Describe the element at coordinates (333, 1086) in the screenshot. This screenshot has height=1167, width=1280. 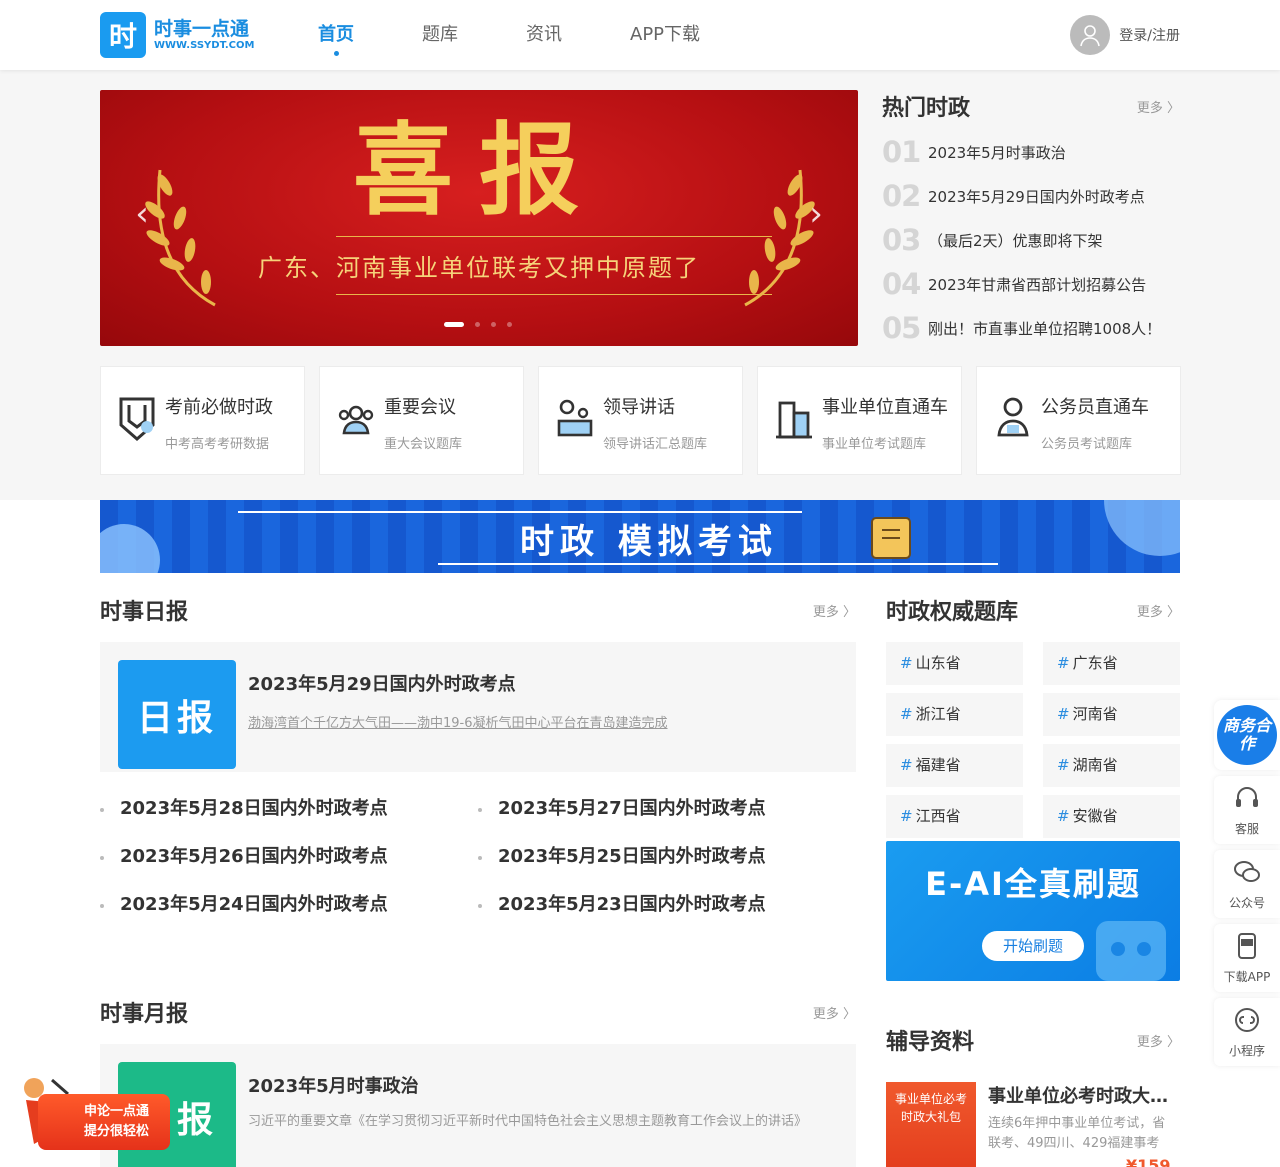
I see `monthly-feature-title: 2023年5月时事政治` at that location.